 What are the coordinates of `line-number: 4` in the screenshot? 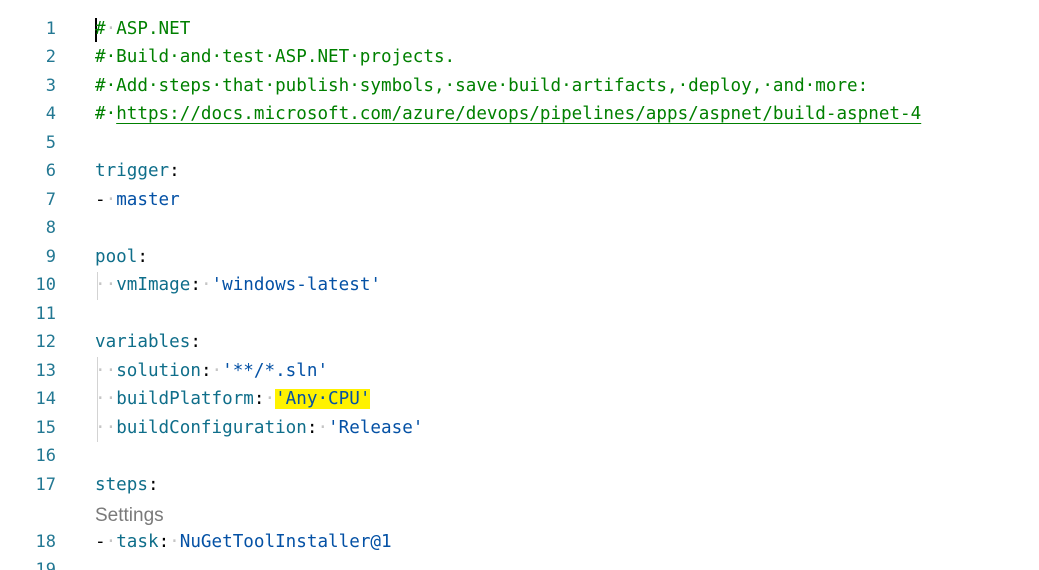 It's located at (50, 114).